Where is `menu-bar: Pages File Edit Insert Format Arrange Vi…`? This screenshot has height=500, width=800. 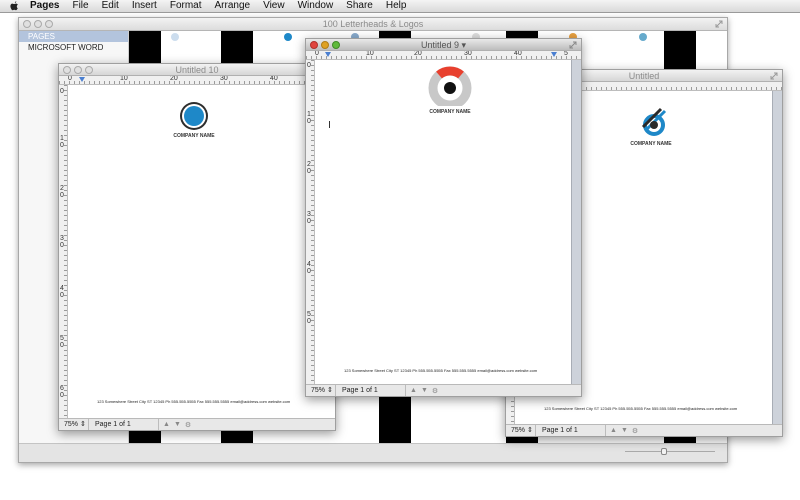 menu-bar: Pages File Edit Insert Format Arrange Vi… is located at coordinates (400, 6).